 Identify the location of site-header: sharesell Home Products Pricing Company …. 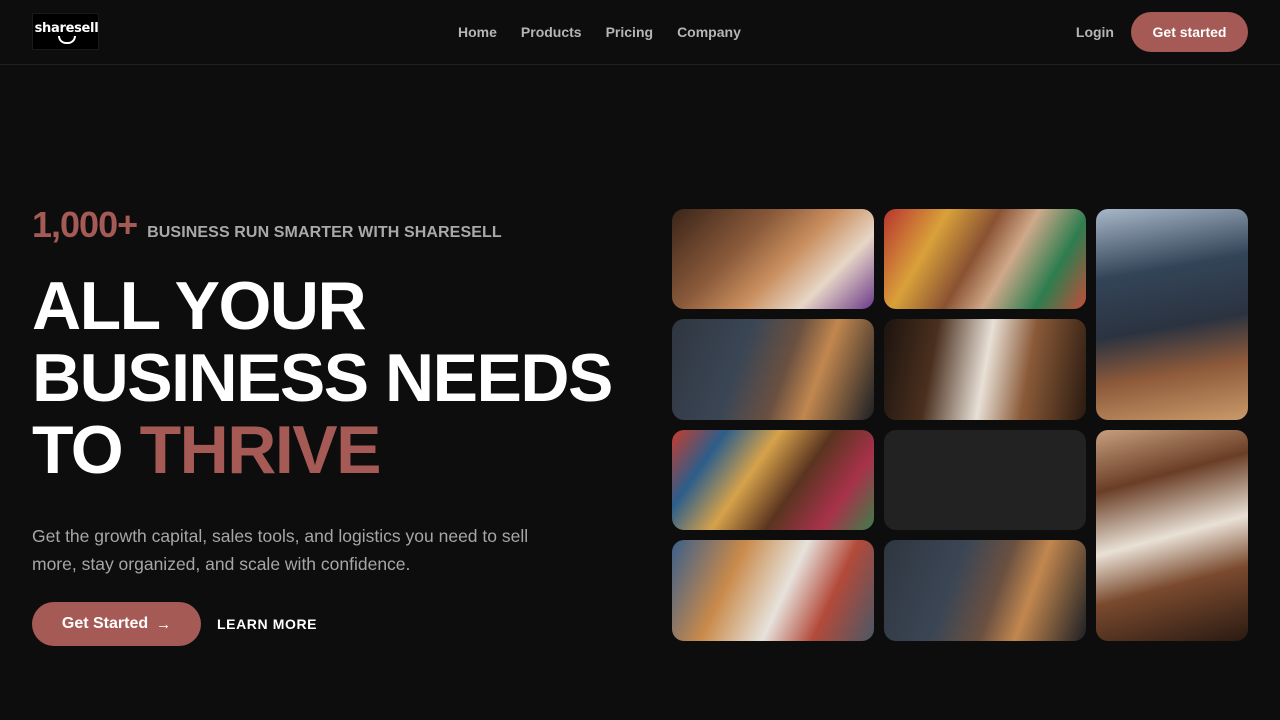
(640, 32).